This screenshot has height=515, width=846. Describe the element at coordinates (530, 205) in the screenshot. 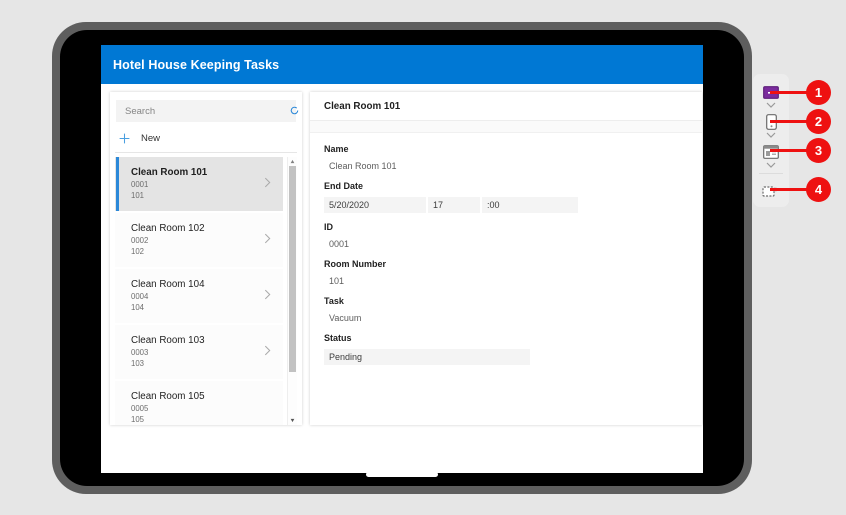

I see `end-minute-input: :00` at that location.